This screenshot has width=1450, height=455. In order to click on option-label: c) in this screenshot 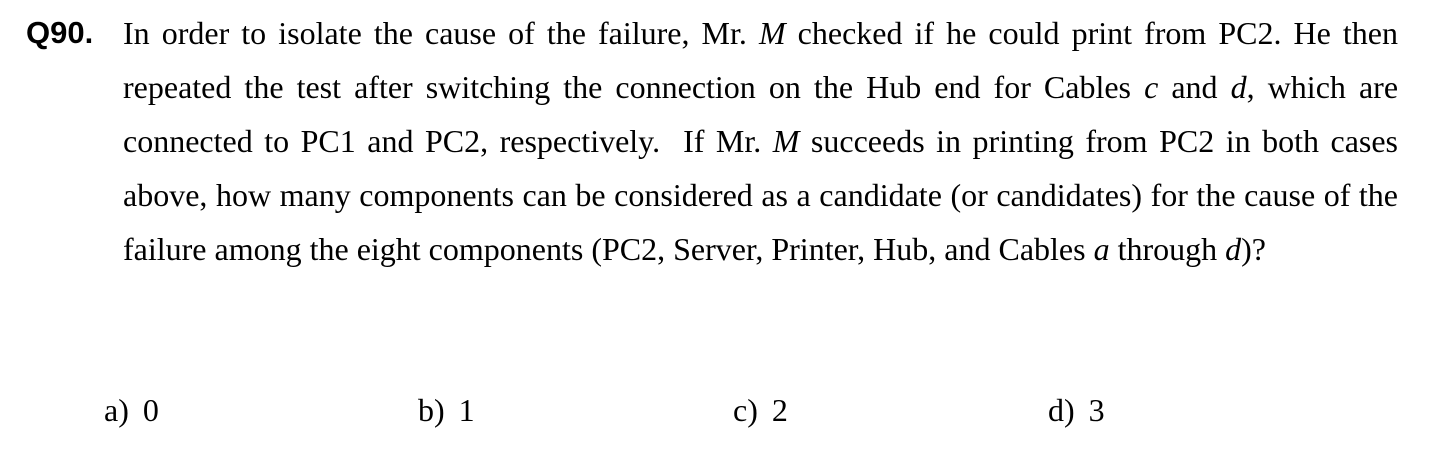, I will do `click(745, 410)`.